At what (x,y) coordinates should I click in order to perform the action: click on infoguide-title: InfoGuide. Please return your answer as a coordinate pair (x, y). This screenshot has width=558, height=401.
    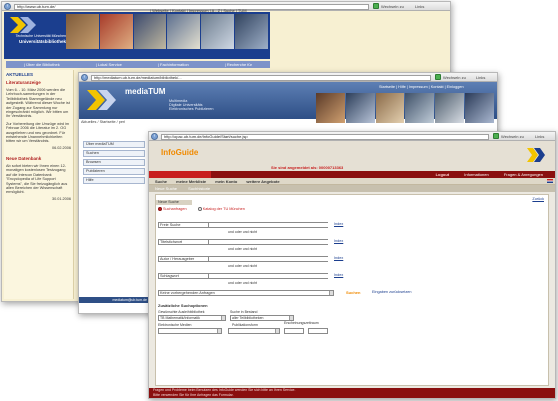
    Looking at the image, I should click on (180, 152).